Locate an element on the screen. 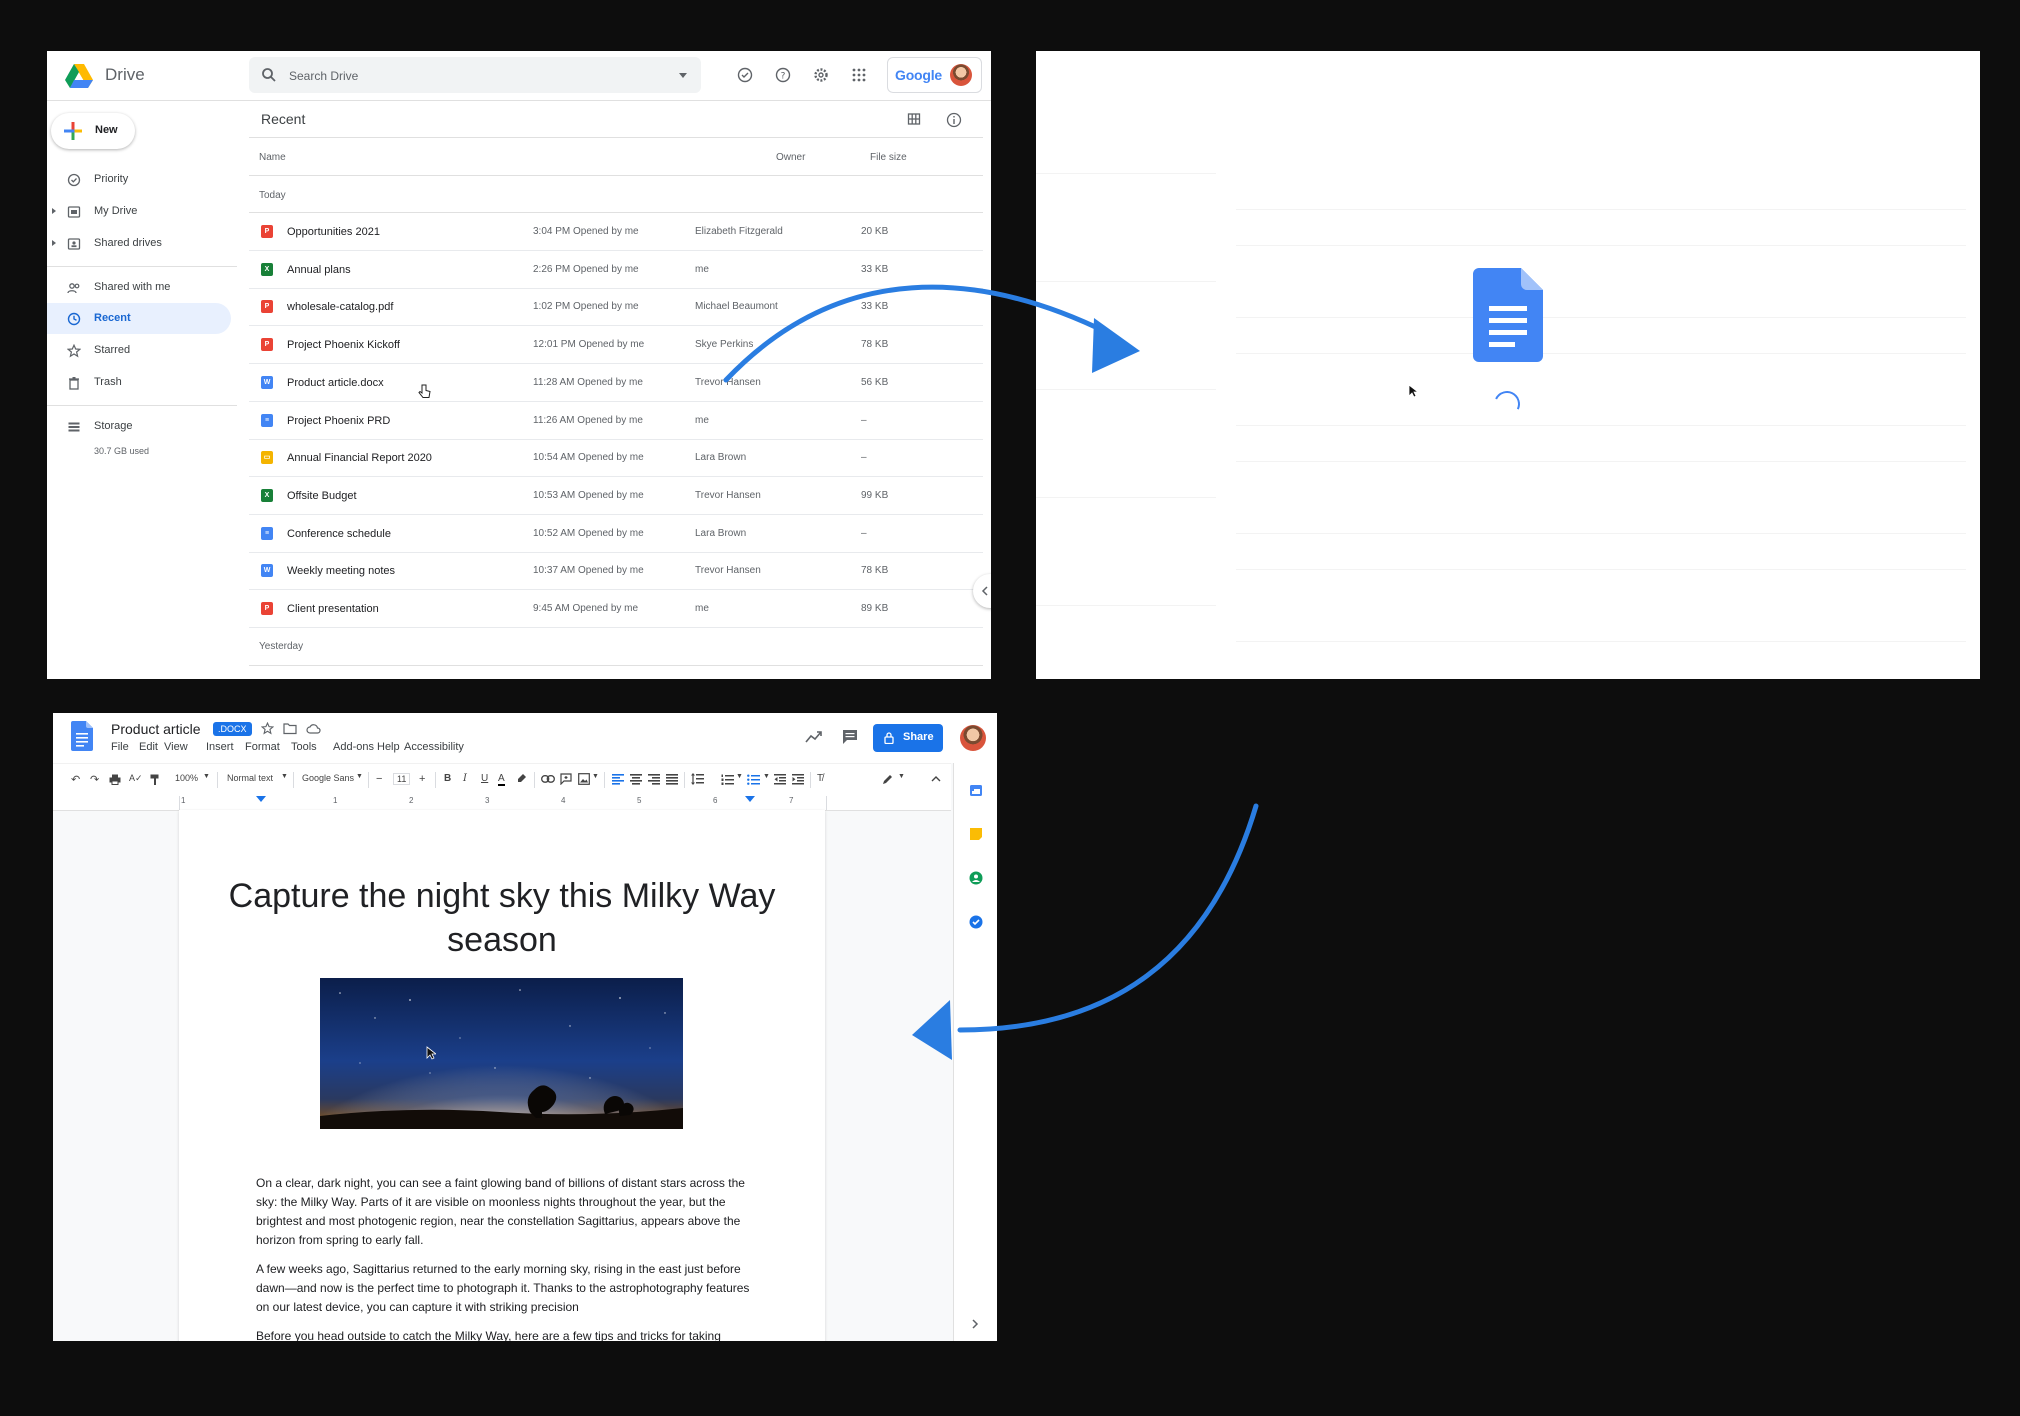  calendar-icon is located at coordinates (976, 790).